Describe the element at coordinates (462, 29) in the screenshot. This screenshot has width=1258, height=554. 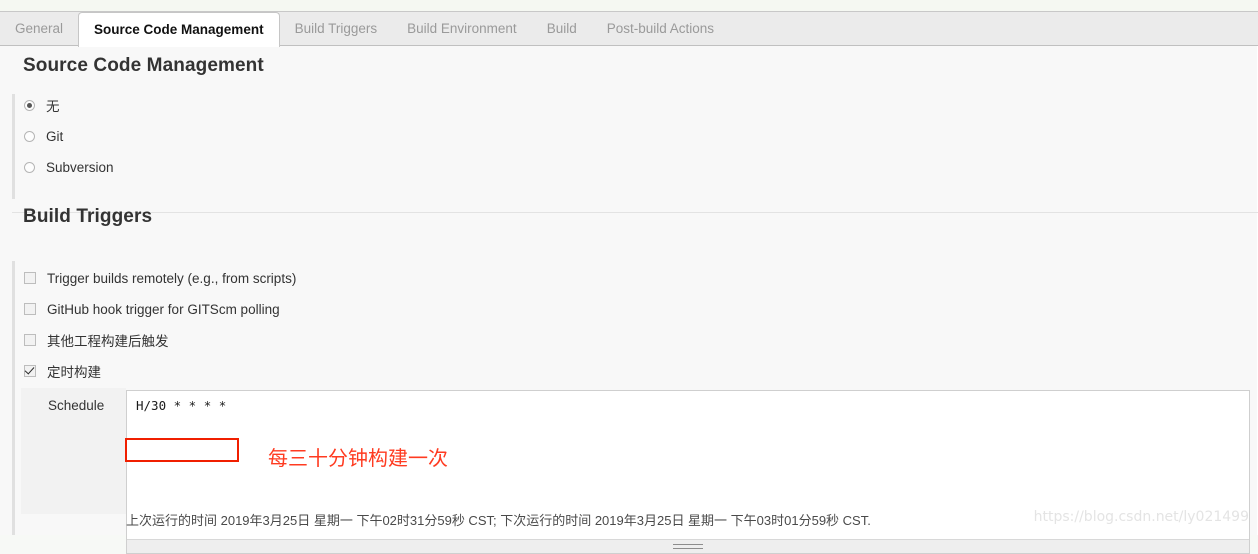
I see `tab-build-environment: Build Environment` at that location.